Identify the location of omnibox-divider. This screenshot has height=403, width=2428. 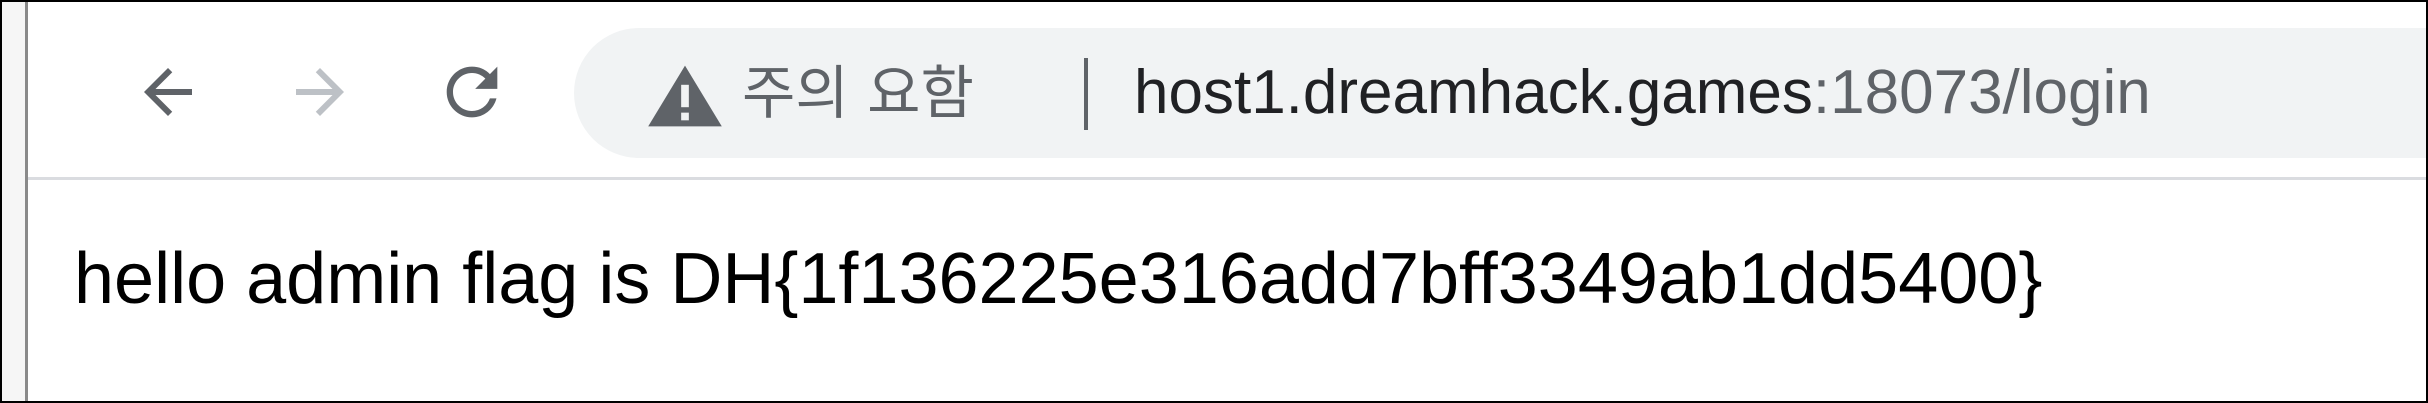
(1086, 94).